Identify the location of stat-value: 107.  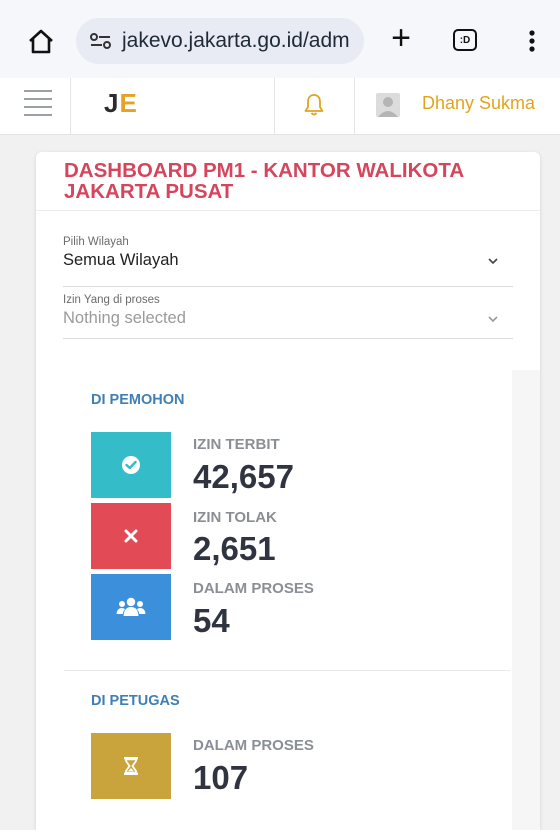
(221, 777).